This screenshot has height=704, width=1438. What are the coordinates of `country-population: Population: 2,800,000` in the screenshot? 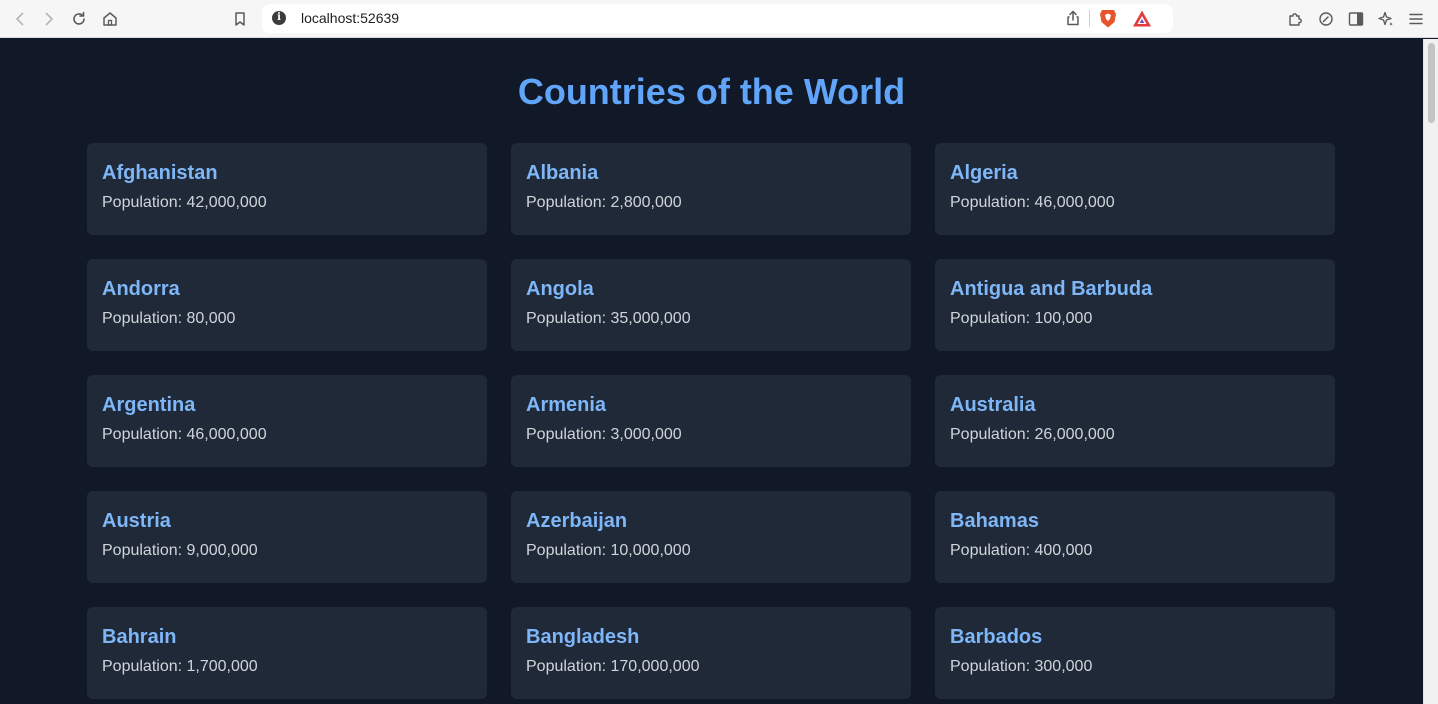 It's located at (604, 202).